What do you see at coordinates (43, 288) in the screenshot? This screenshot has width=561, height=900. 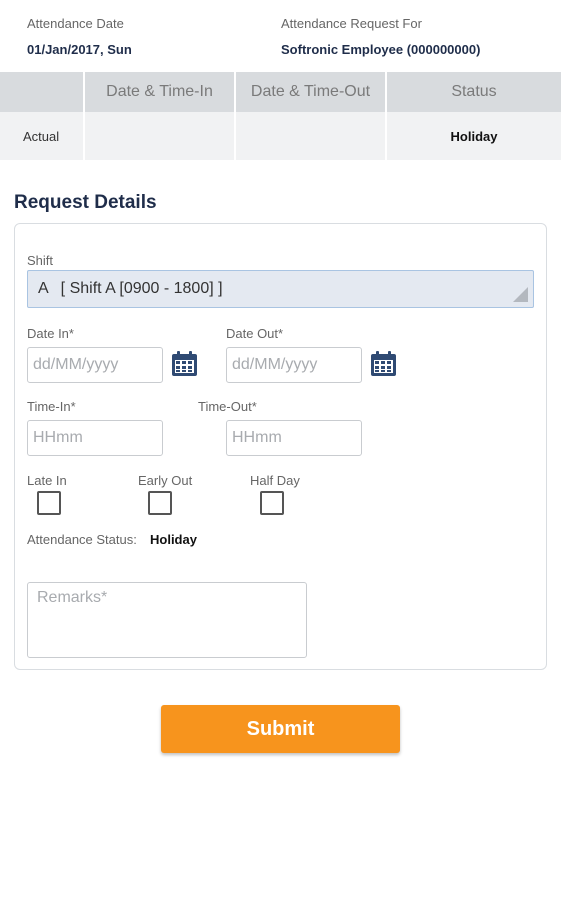 I see `shift-code: A` at bounding box center [43, 288].